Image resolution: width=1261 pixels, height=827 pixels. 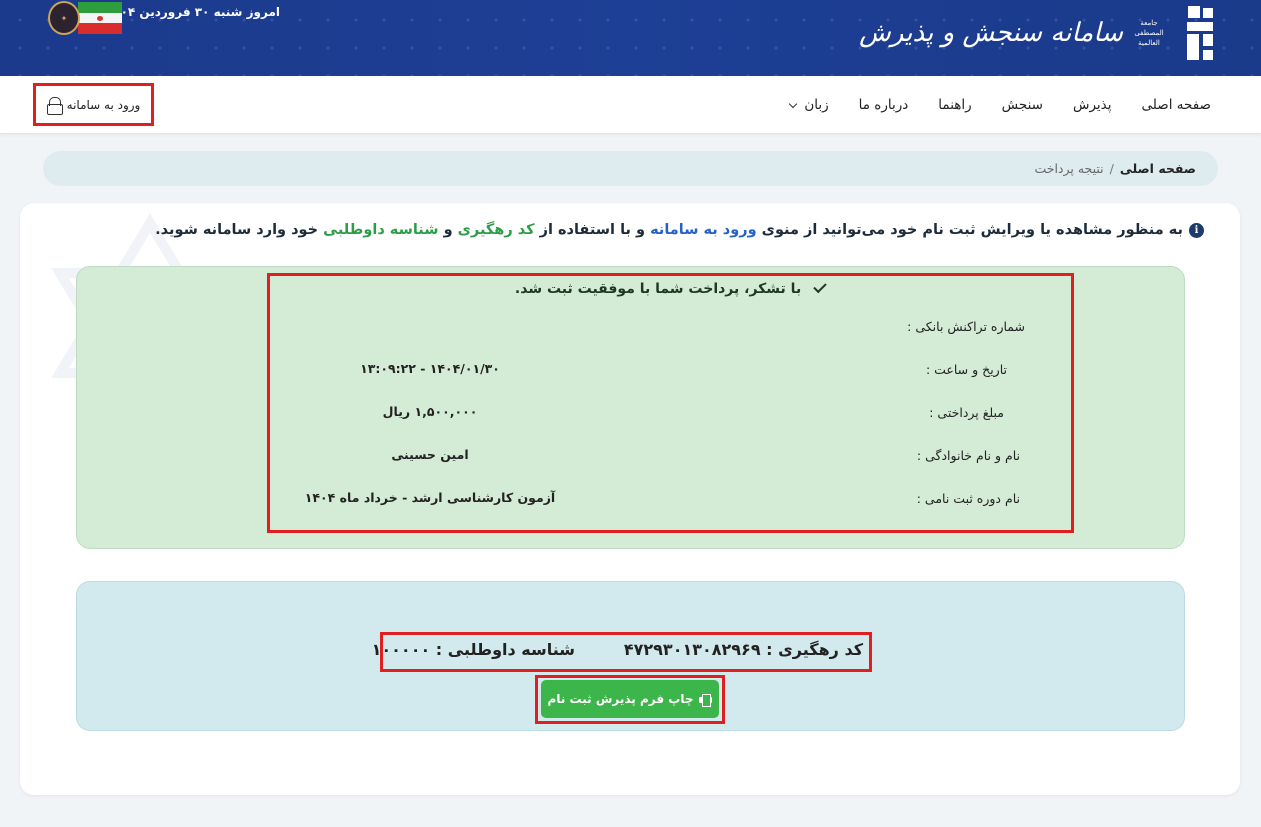 What do you see at coordinates (630, 168) in the screenshot?
I see `breadcrumb: صفحه اصلی / نتیجه پرداخت` at bounding box center [630, 168].